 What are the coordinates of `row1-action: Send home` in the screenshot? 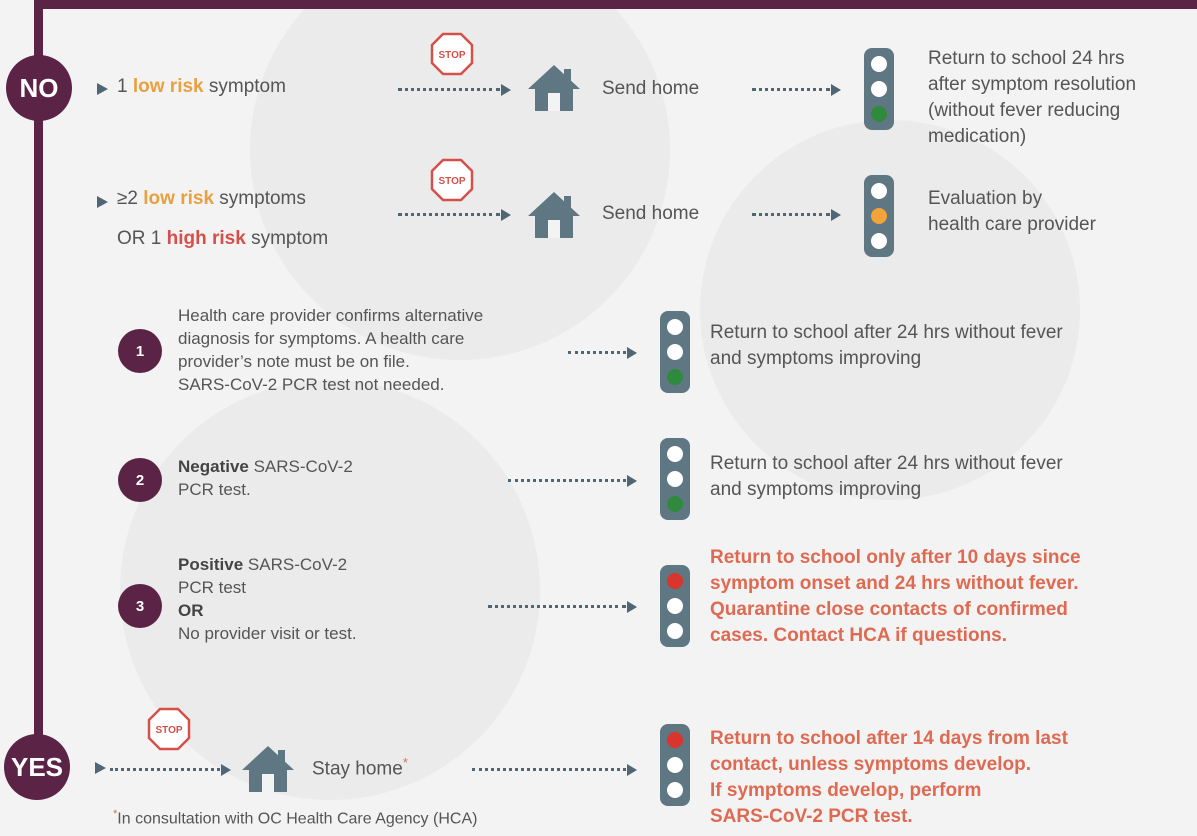 It's located at (651, 88).